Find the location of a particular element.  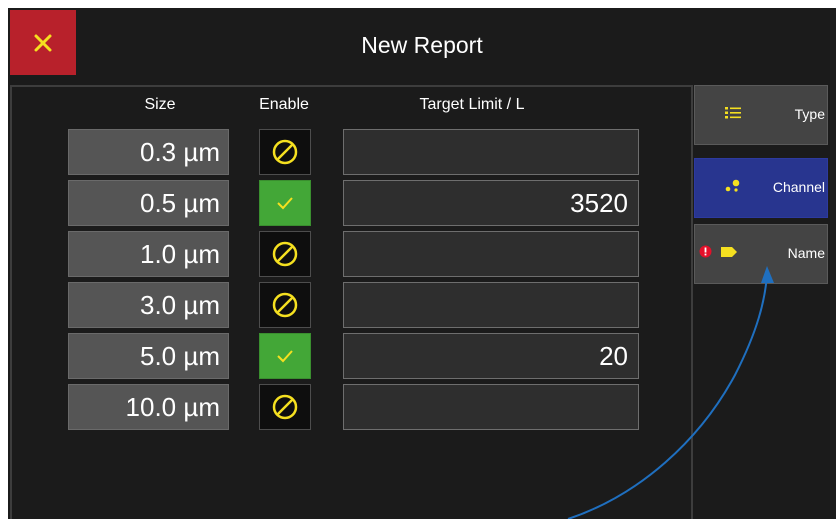

tab-name: Name is located at coordinates (761, 254).